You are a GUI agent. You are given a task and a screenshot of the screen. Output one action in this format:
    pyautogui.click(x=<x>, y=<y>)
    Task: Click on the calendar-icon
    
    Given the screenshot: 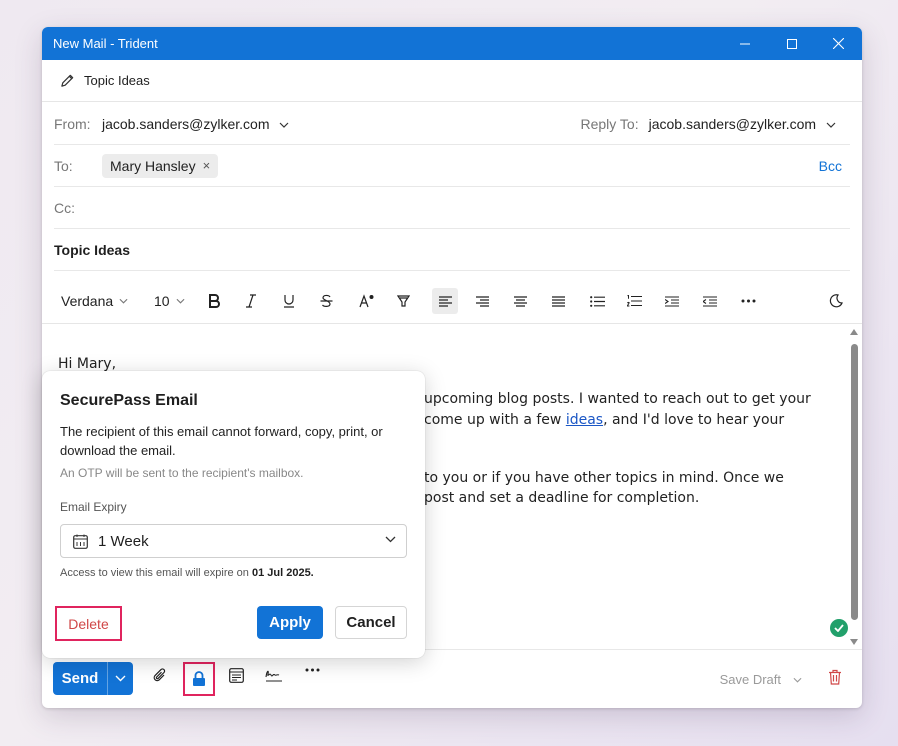 What is the action you would take?
    pyautogui.click(x=80, y=541)
    